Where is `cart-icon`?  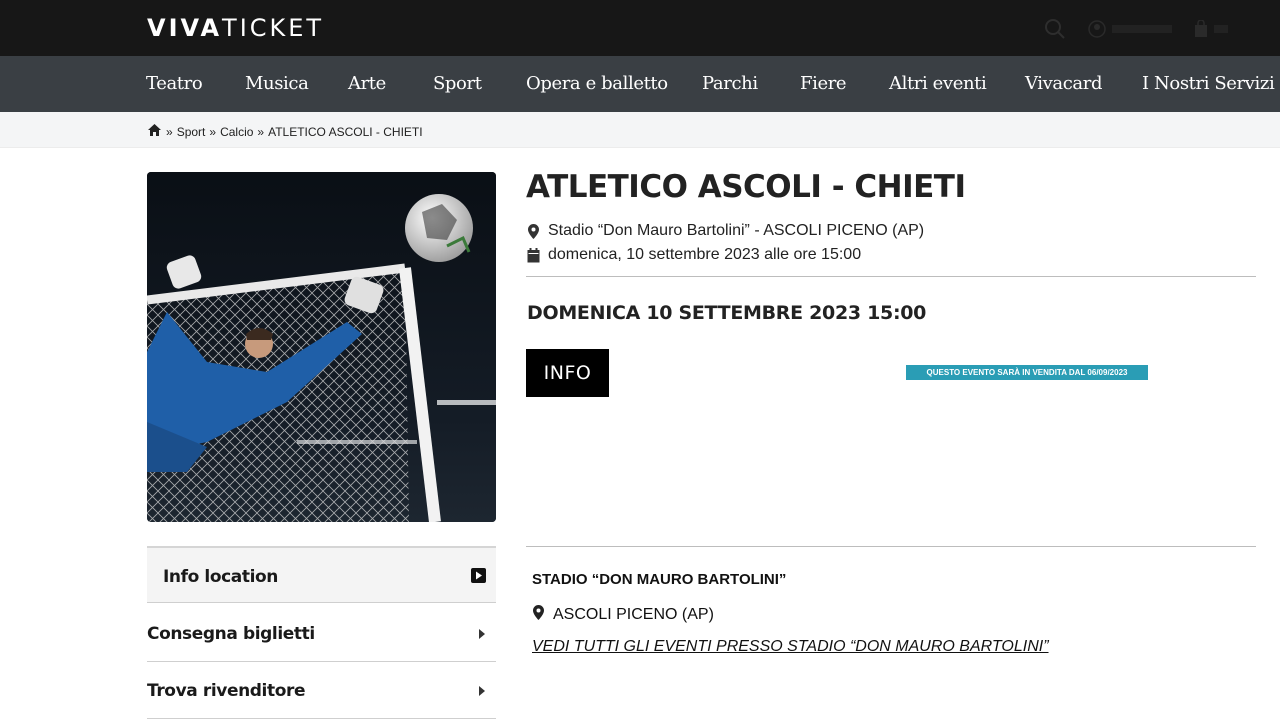
cart-icon is located at coordinates (1211, 29).